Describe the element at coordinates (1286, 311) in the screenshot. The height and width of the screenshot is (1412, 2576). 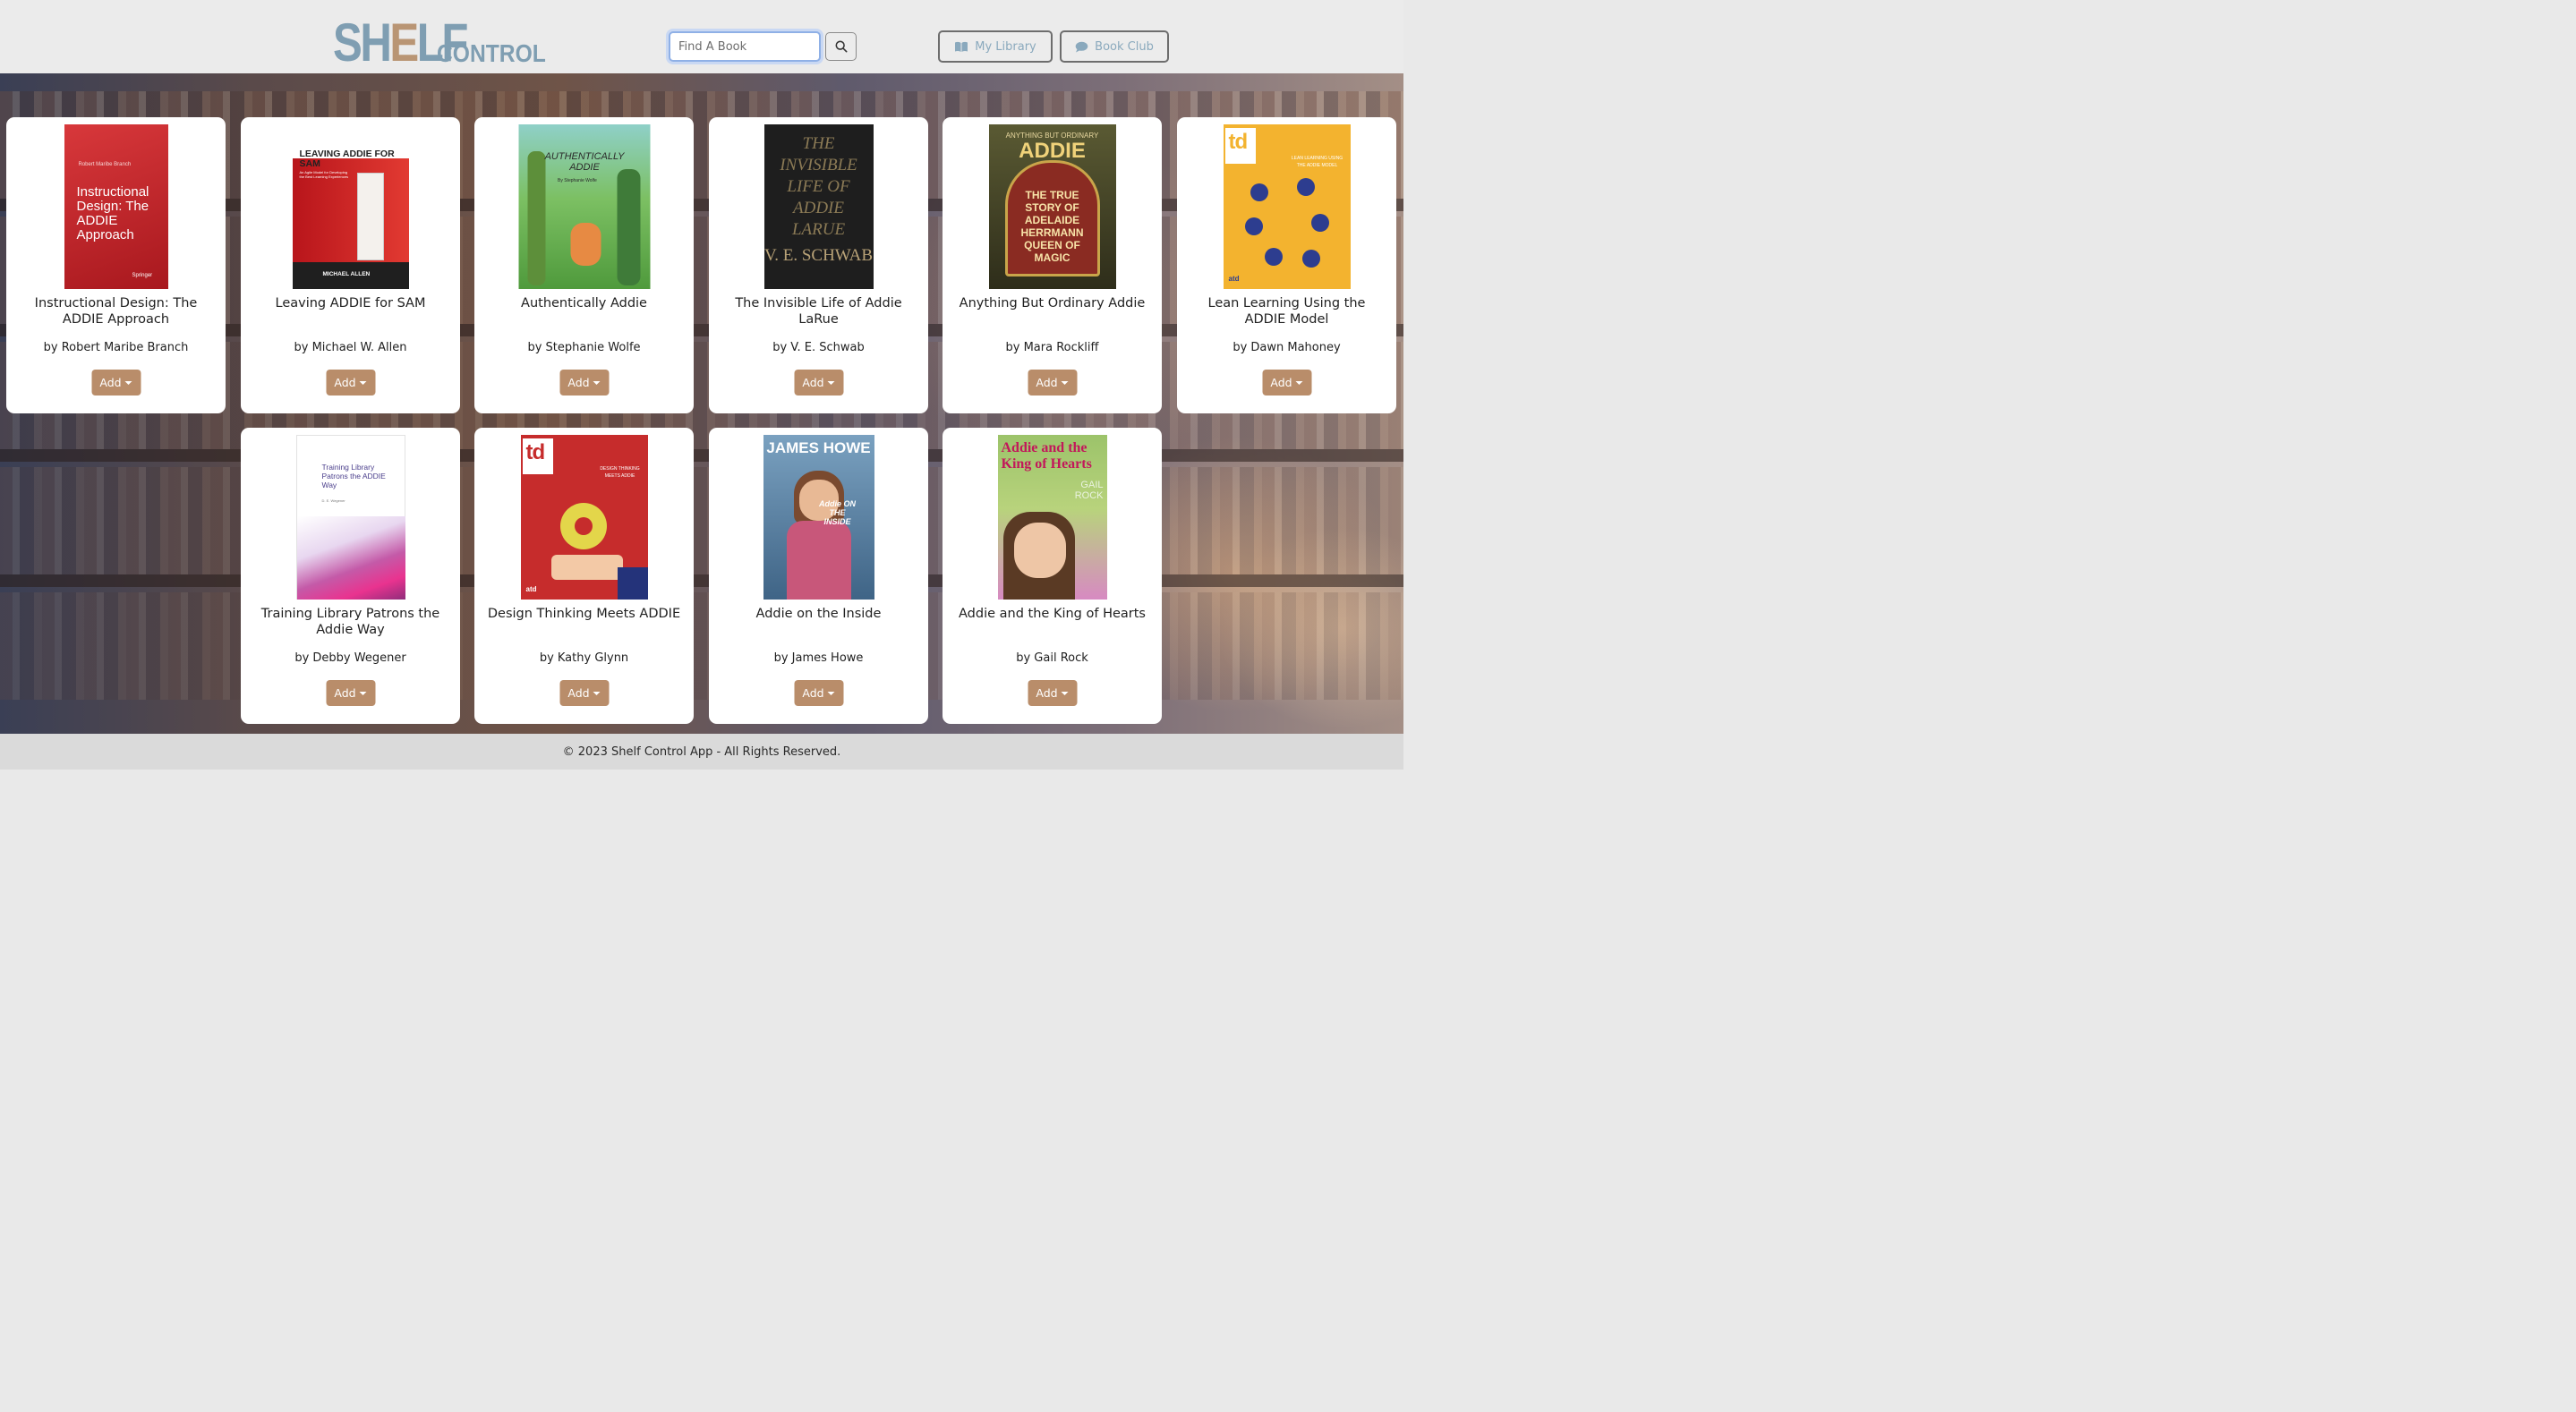
I see `book-title: Lean Learning Using the ADDIE Model` at that location.